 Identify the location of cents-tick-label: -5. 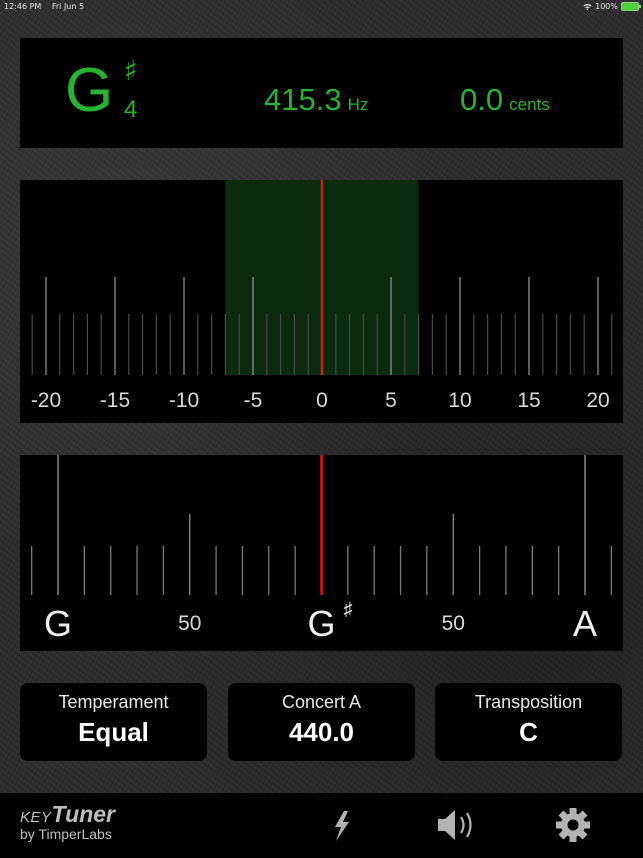
(253, 400).